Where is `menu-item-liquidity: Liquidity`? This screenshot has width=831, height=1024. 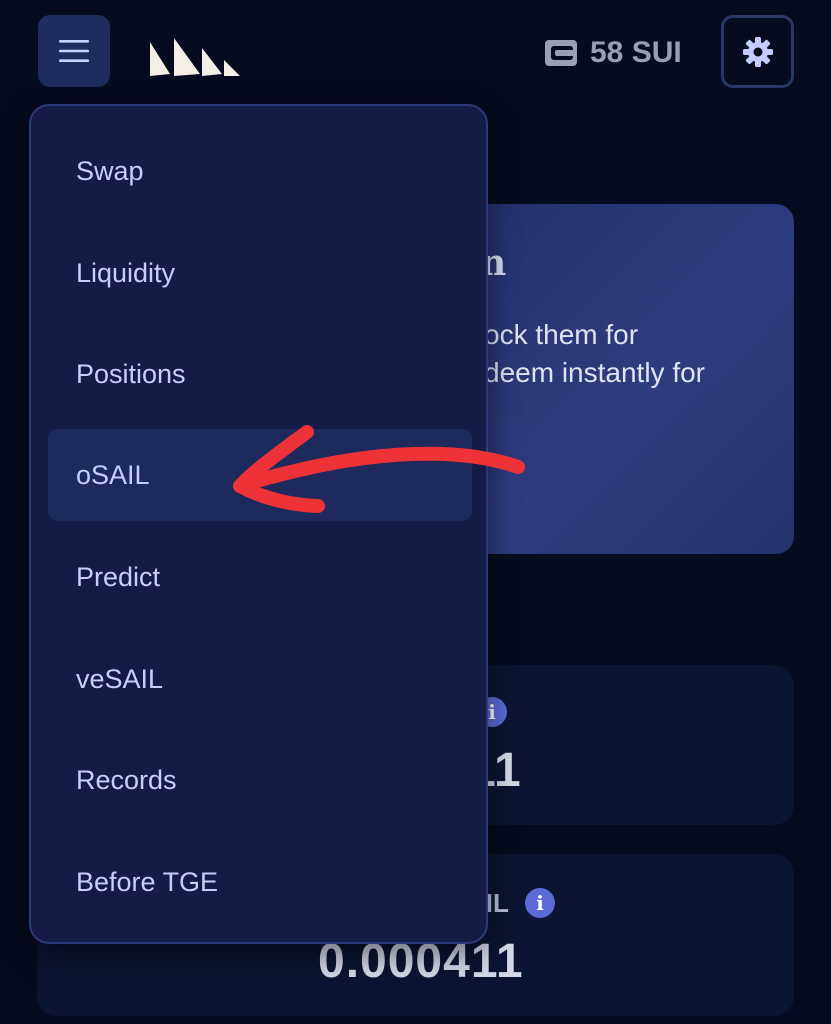
menu-item-liquidity: Liquidity is located at coordinates (260, 273).